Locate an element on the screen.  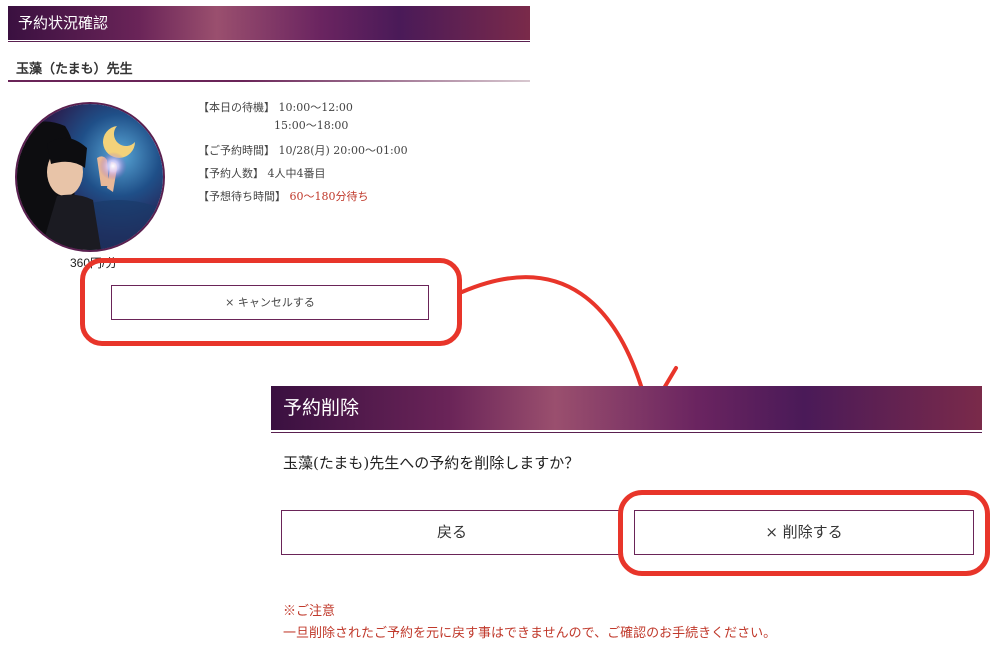
expected-wait-row: 【予想待ち時間】 60〜180分待ち is located at coordinates (283, 197).